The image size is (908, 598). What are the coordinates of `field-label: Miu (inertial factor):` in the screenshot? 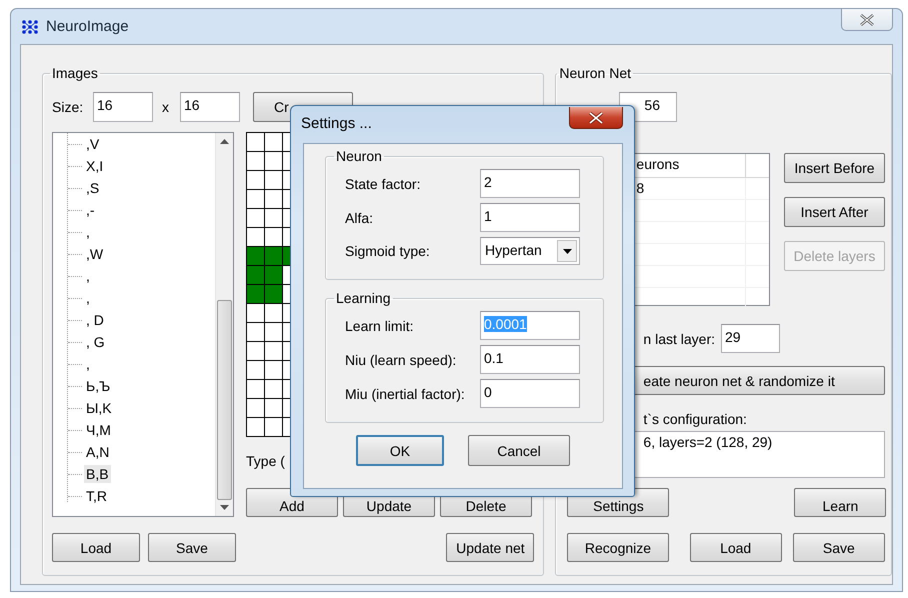 It's located at (405, 394).